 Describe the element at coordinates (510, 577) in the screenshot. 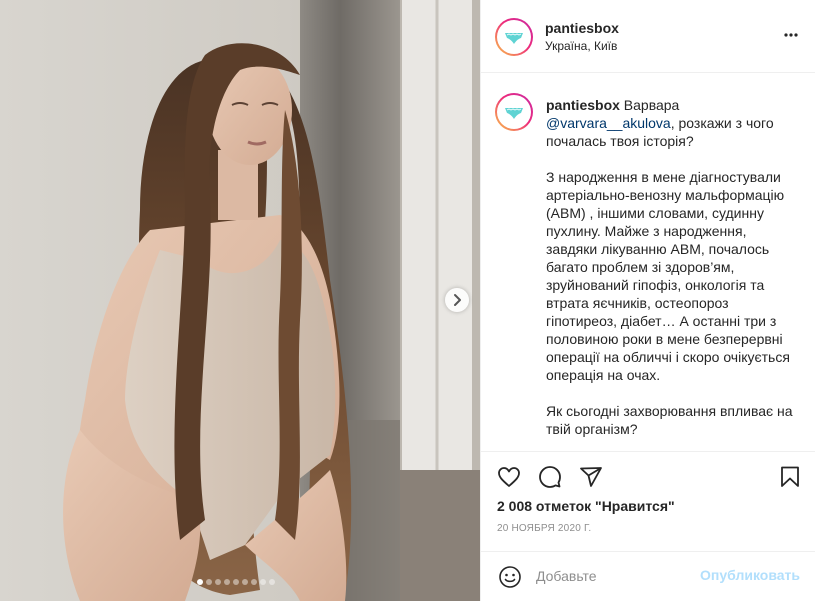

I see `emoji-icon` at that location.